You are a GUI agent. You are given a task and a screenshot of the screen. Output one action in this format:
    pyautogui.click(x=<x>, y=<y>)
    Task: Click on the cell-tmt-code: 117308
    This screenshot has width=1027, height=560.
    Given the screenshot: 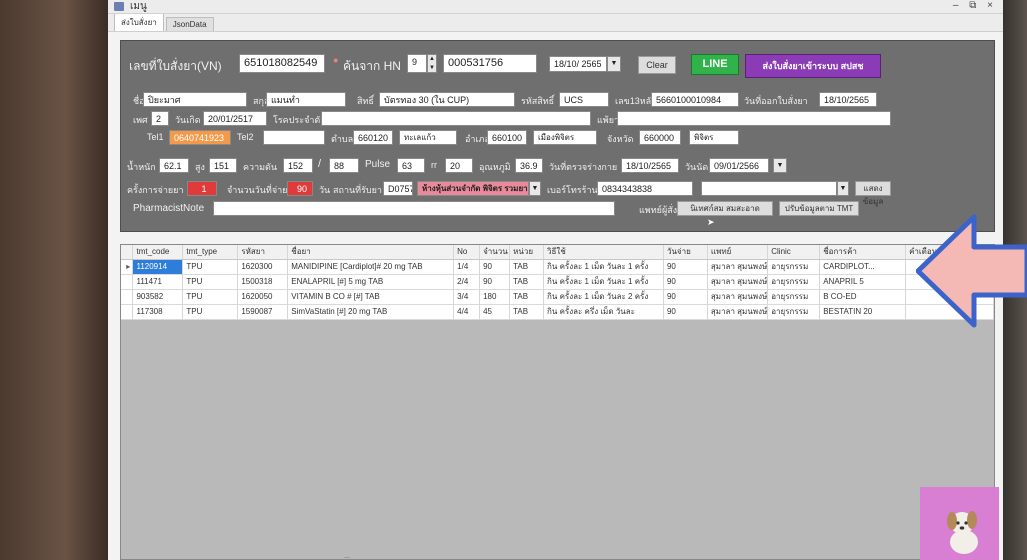 What is the action you would take?
    pyautogui.click(x=158, y=312)
    